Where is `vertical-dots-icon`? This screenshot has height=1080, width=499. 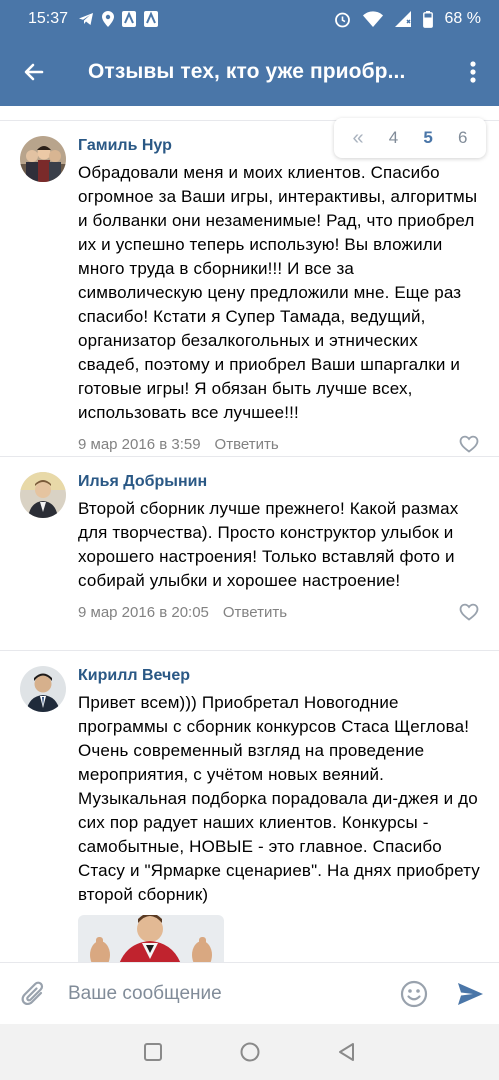 vertical-dots-icon is located at coordinates (473, 72).